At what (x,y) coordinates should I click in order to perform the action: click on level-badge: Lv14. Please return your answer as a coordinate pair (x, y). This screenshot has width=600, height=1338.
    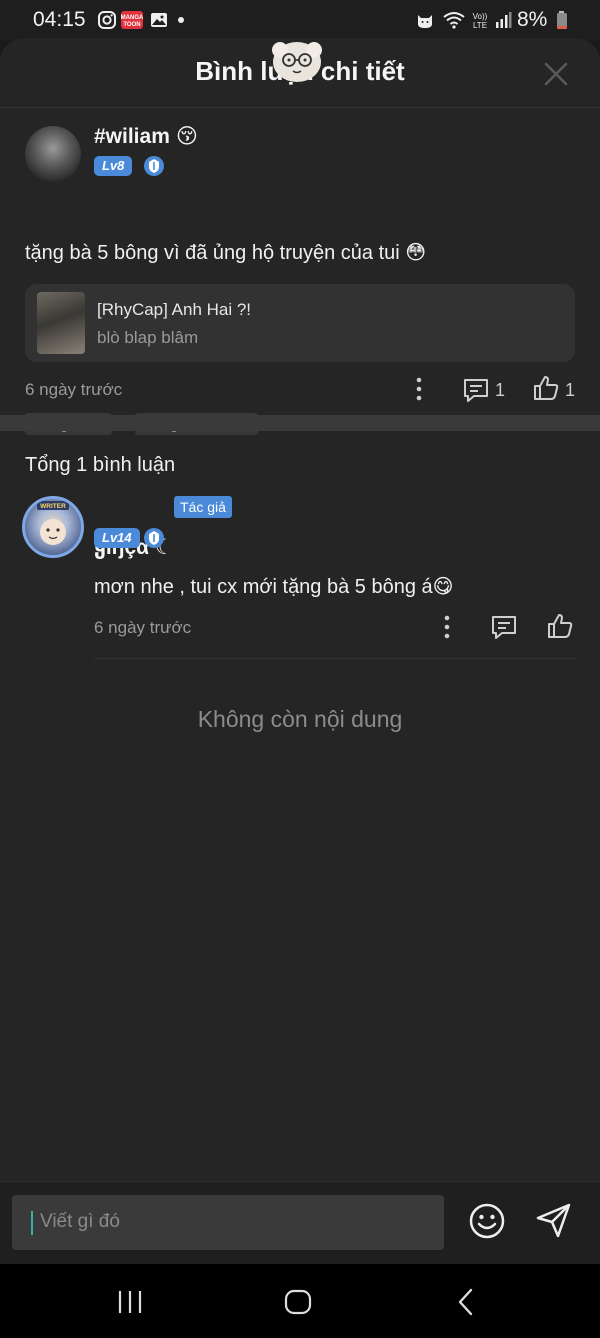
    Looking at the image, I should click on (117, 538).